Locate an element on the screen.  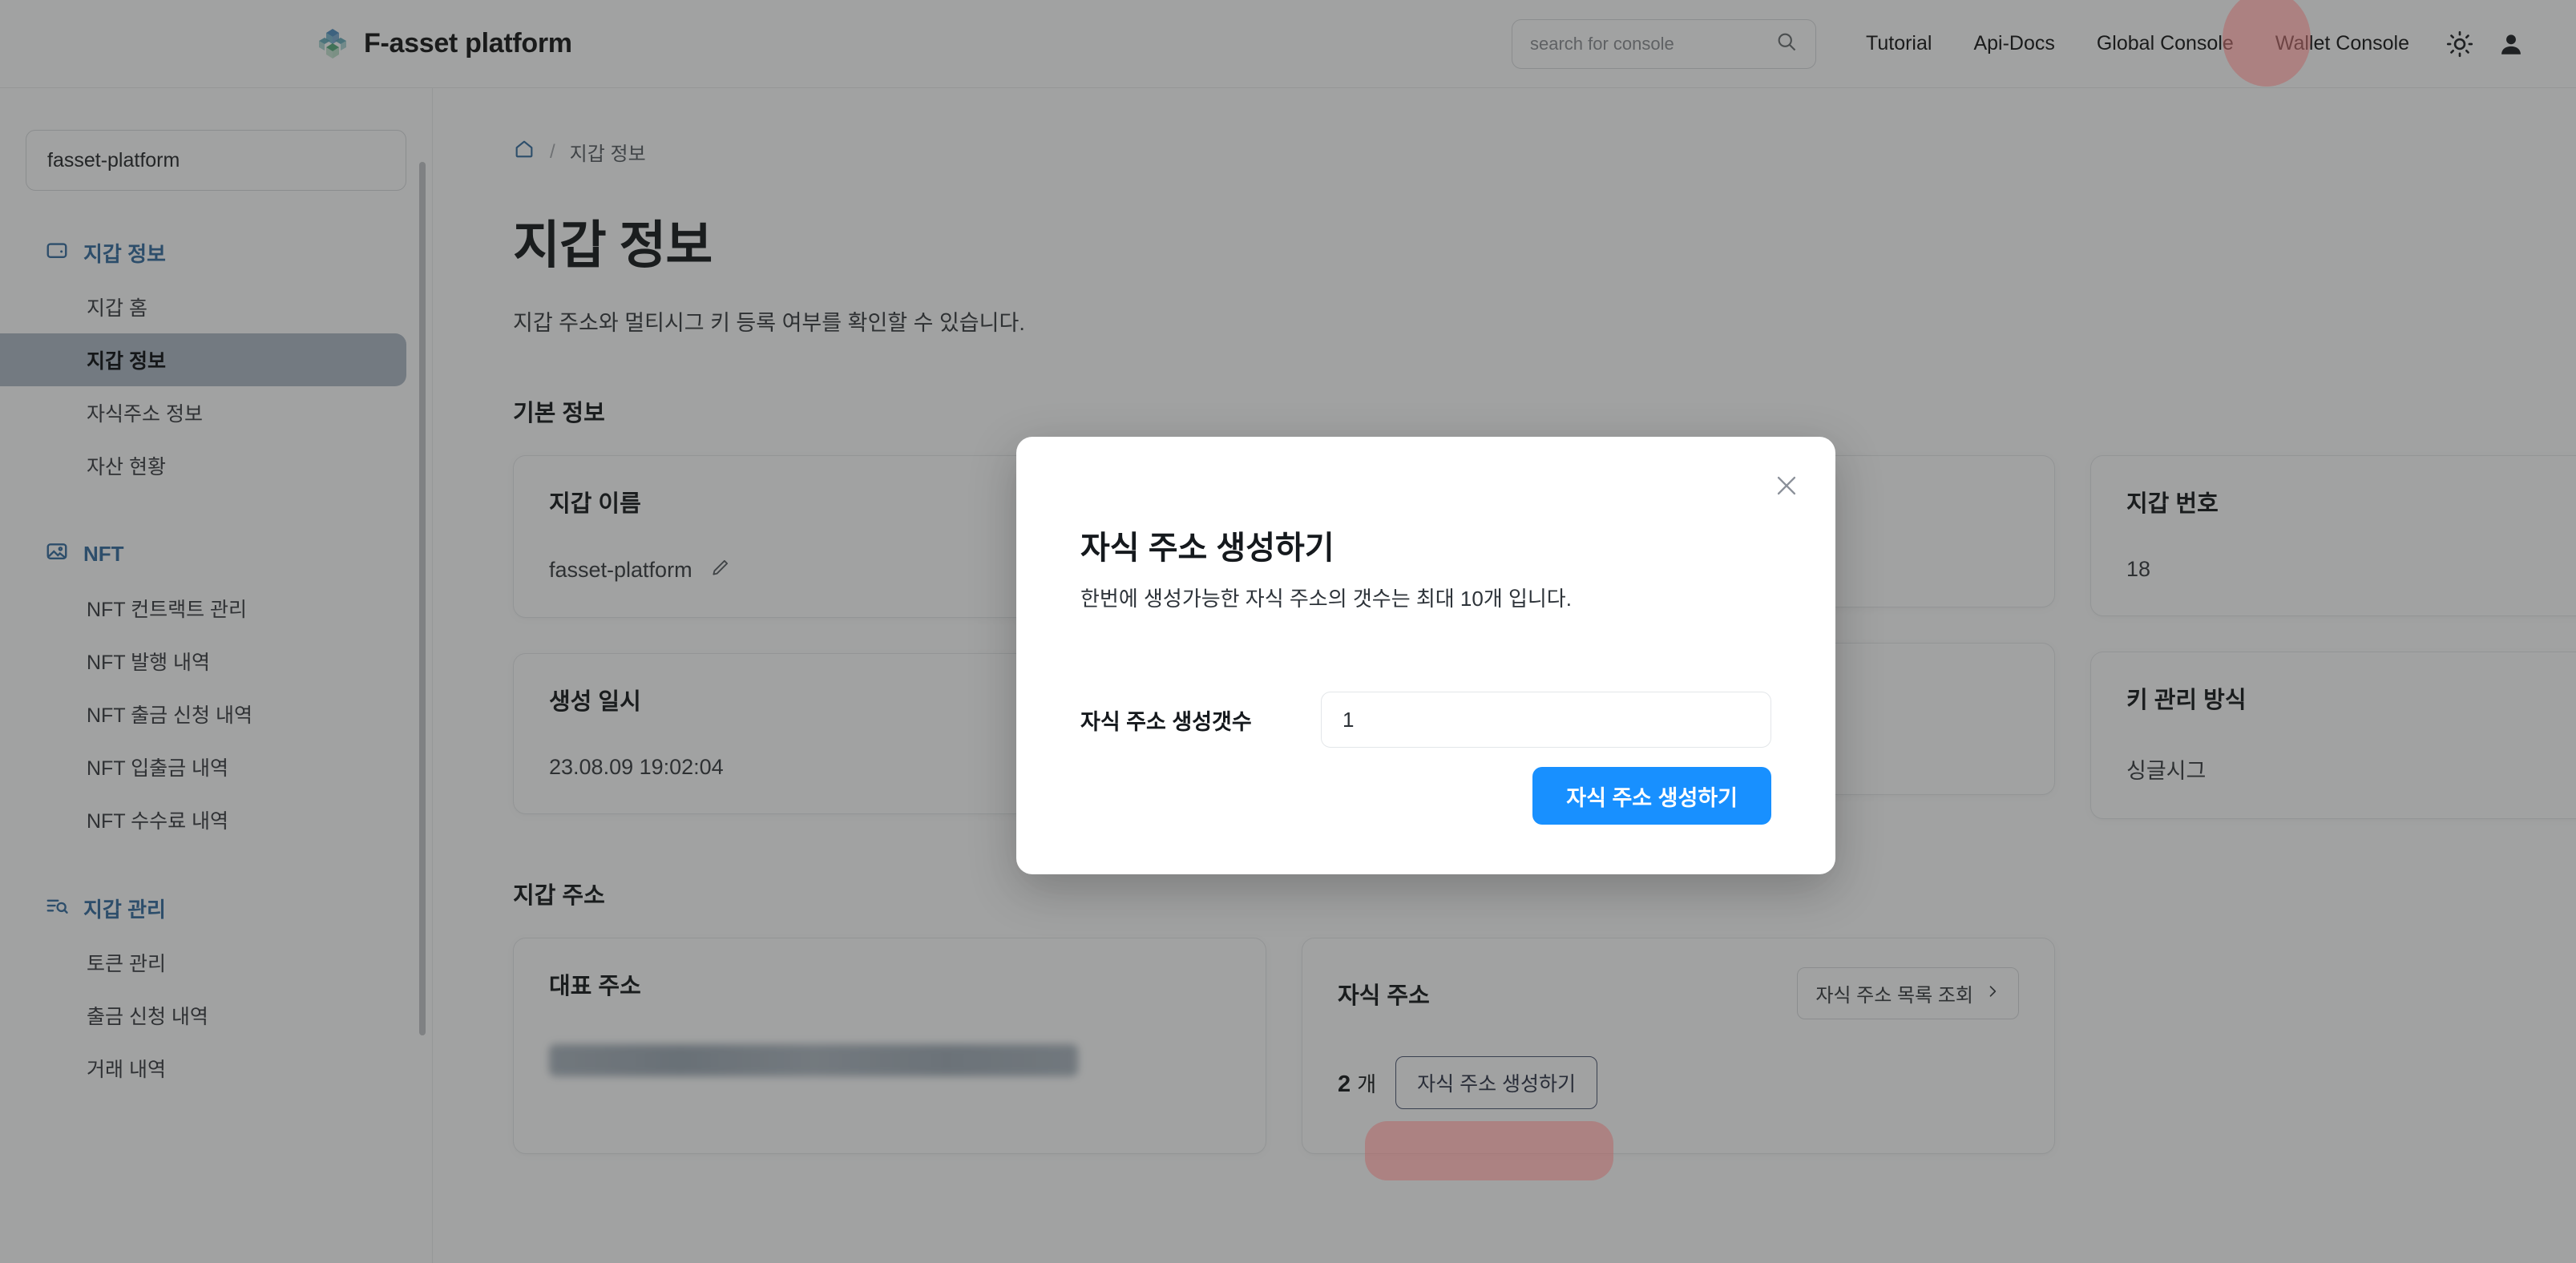
modal-title: 자식 주소 생성하기 is located at coordinates (1207, 548).